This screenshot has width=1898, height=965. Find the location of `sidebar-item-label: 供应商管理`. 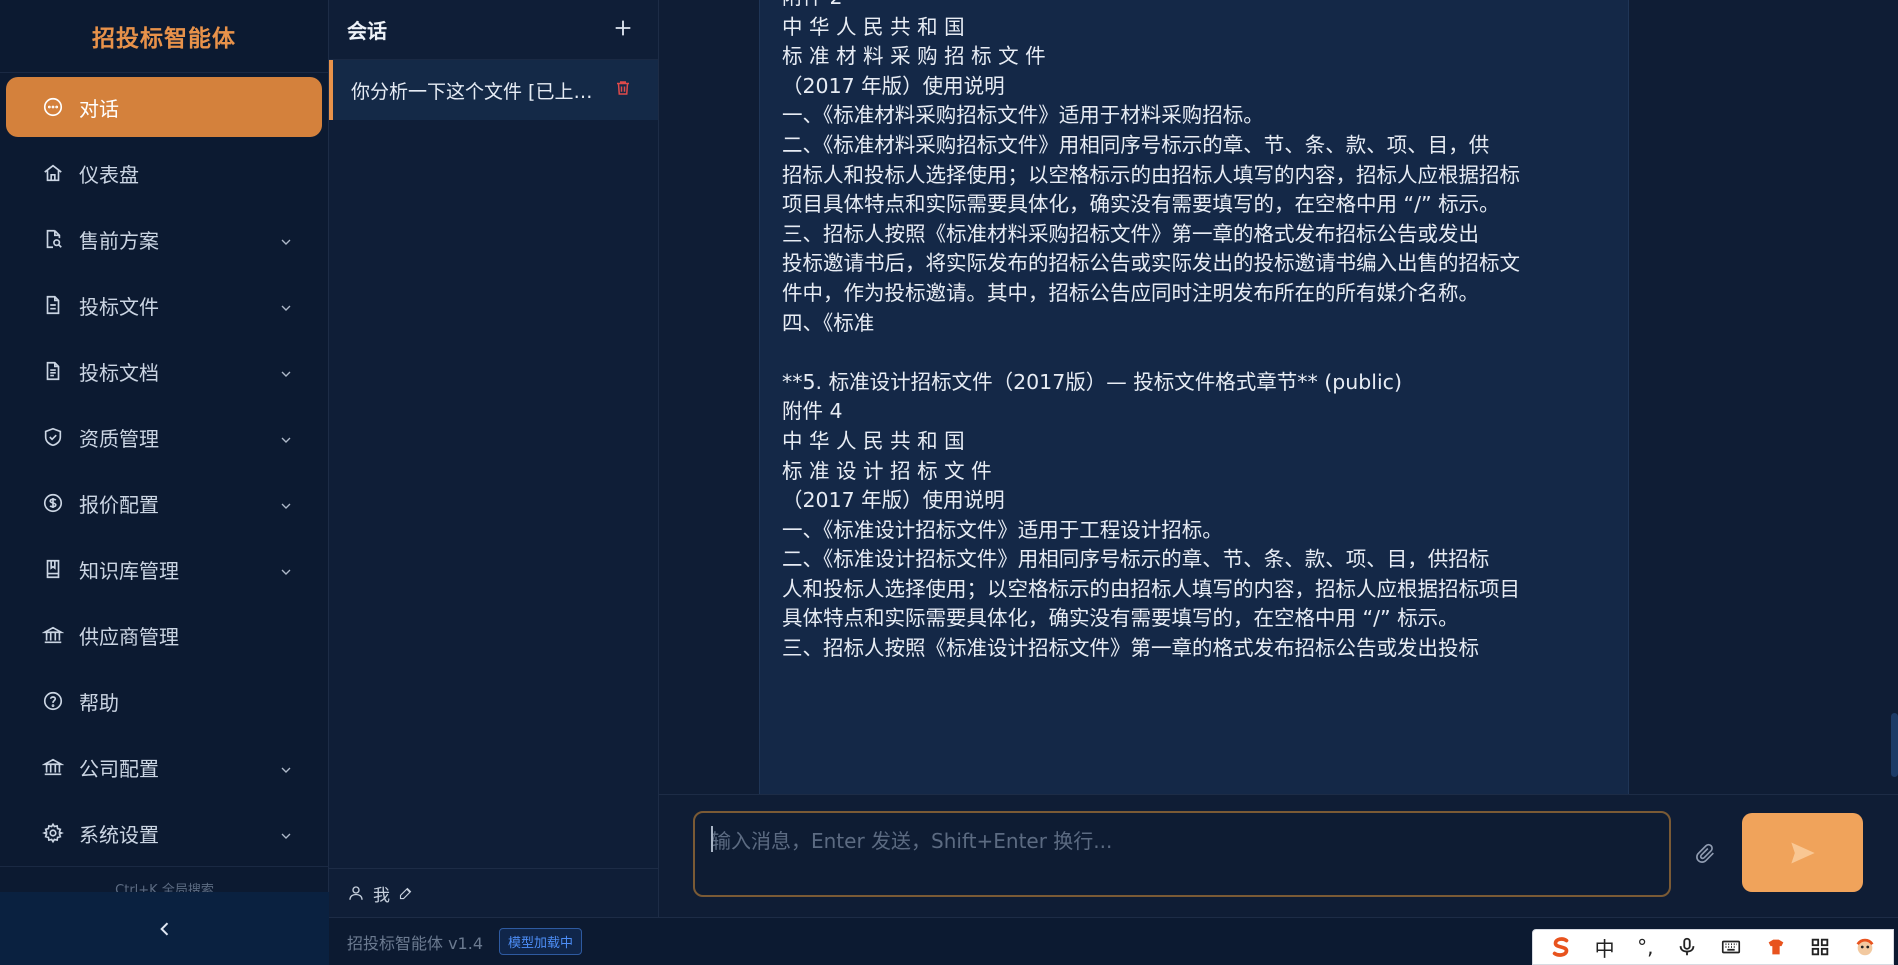

sidebar-item-label: 供应商管理 is located at coordinates (129, 636).